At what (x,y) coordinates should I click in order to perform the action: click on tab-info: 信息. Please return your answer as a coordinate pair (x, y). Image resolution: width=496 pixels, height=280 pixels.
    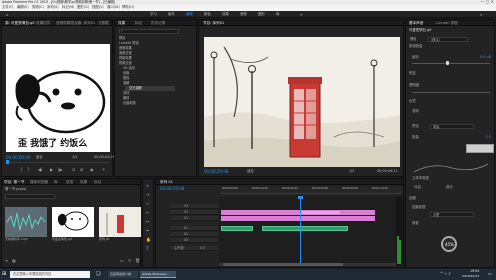
    Looking at the image, I should click on (69, 182).